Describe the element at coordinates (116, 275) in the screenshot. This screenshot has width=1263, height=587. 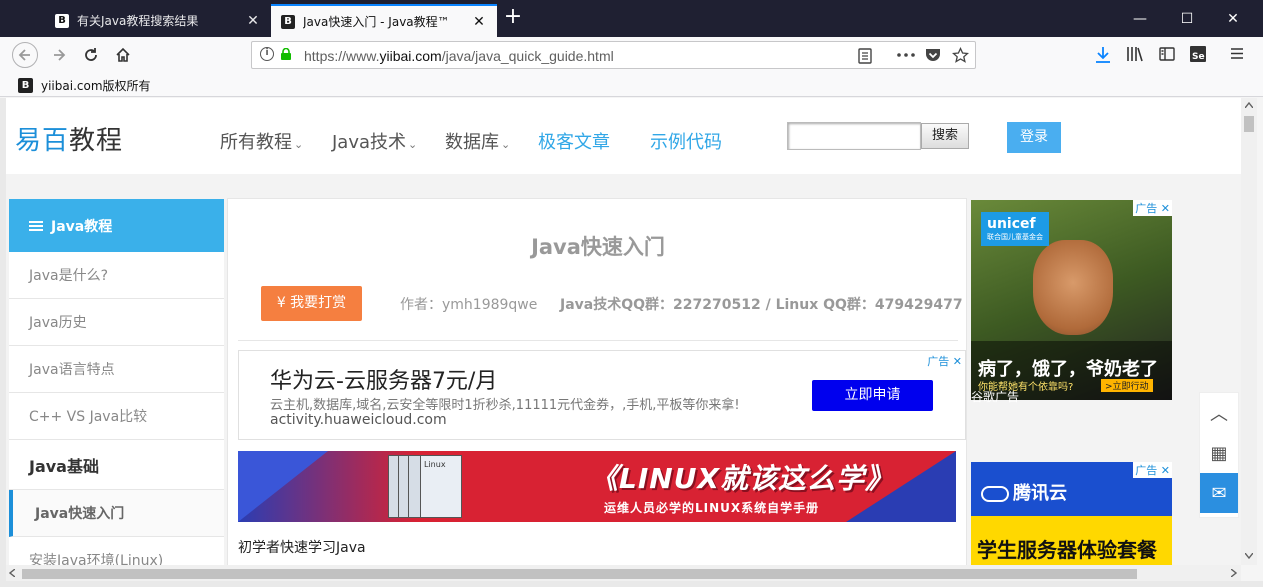
I see `sidebar-item-what-is-java: Java是什么?` at that location.